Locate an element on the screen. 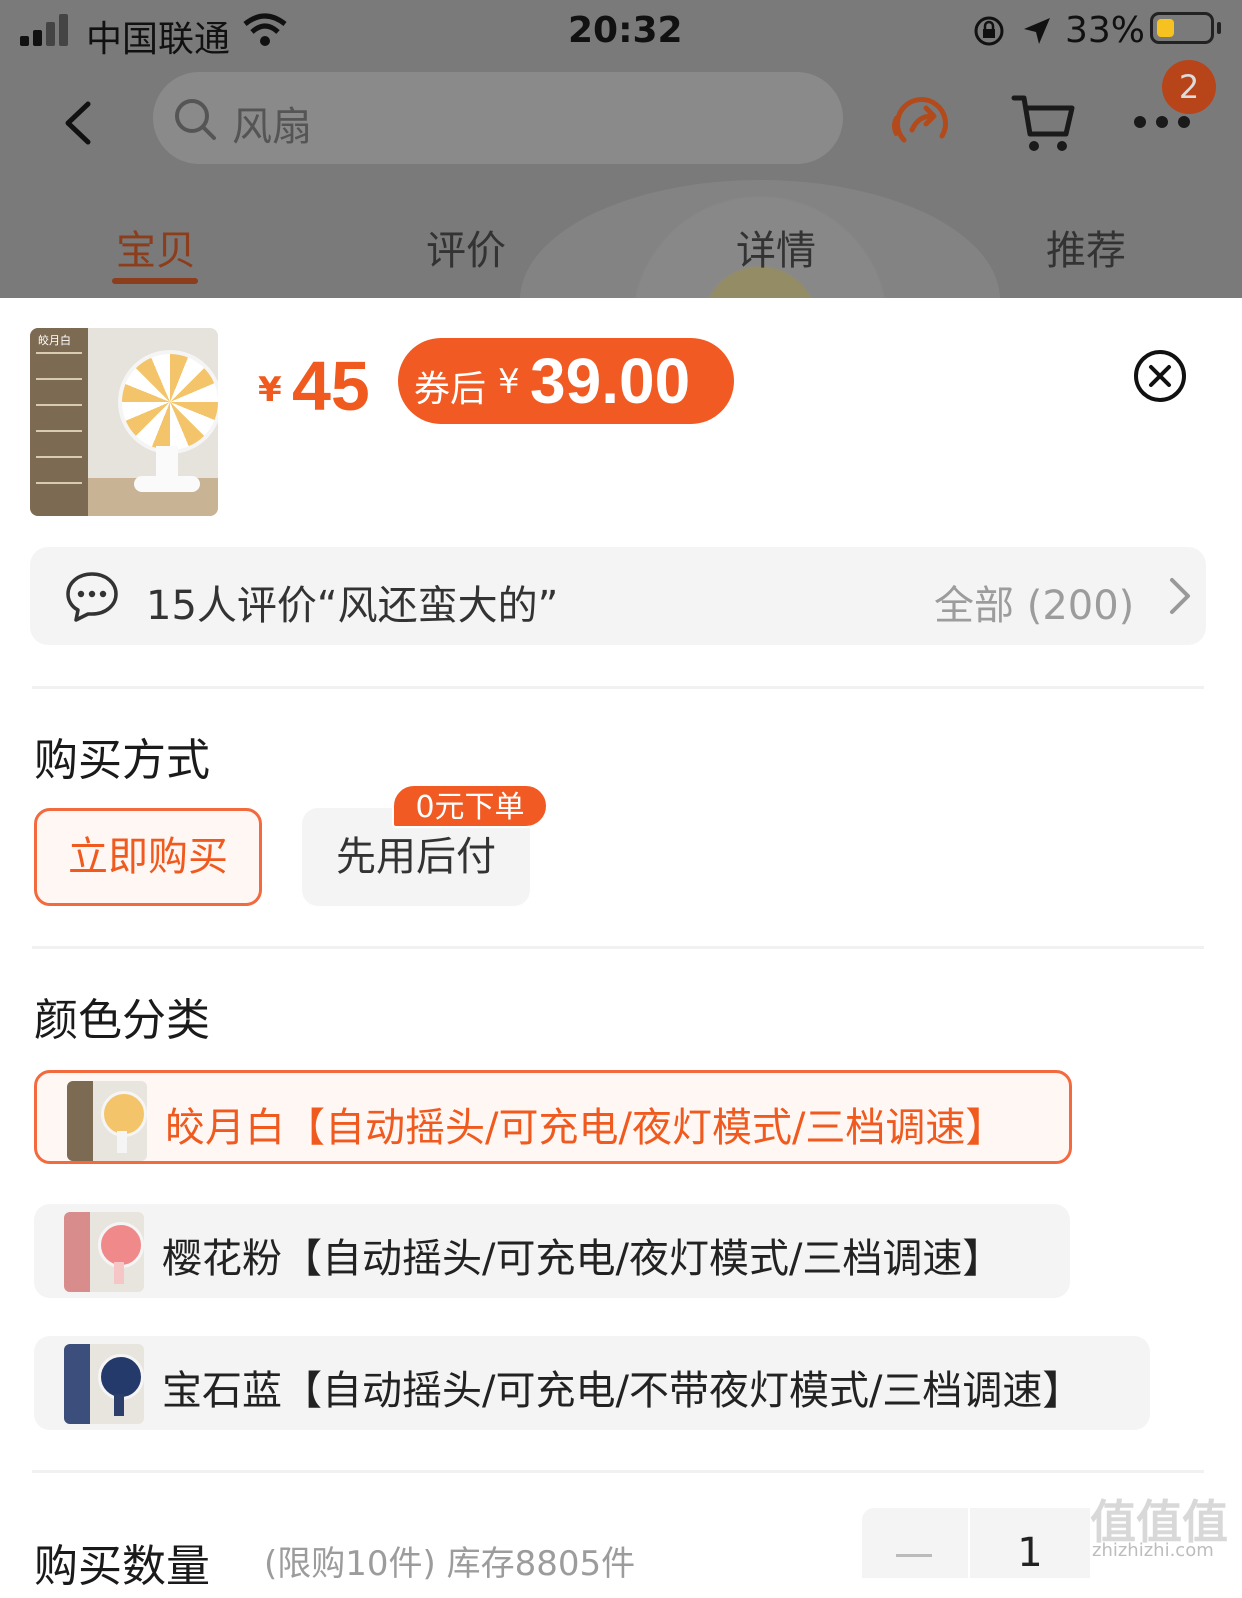 This screenshot has height=1598, width=1242. share-icon is located at coordinates (922, 123).